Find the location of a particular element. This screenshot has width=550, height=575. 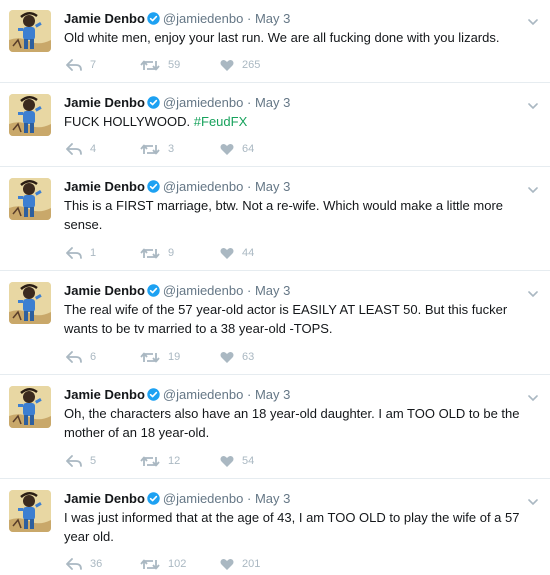

retweet-count: 19 is located at coordinates (174, 357).